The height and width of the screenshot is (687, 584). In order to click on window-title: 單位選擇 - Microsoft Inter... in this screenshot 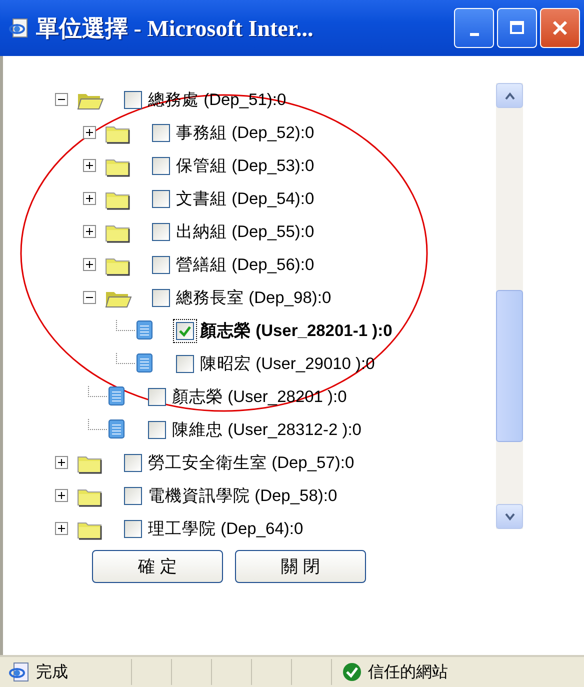, I will do `click(175, 28)`.